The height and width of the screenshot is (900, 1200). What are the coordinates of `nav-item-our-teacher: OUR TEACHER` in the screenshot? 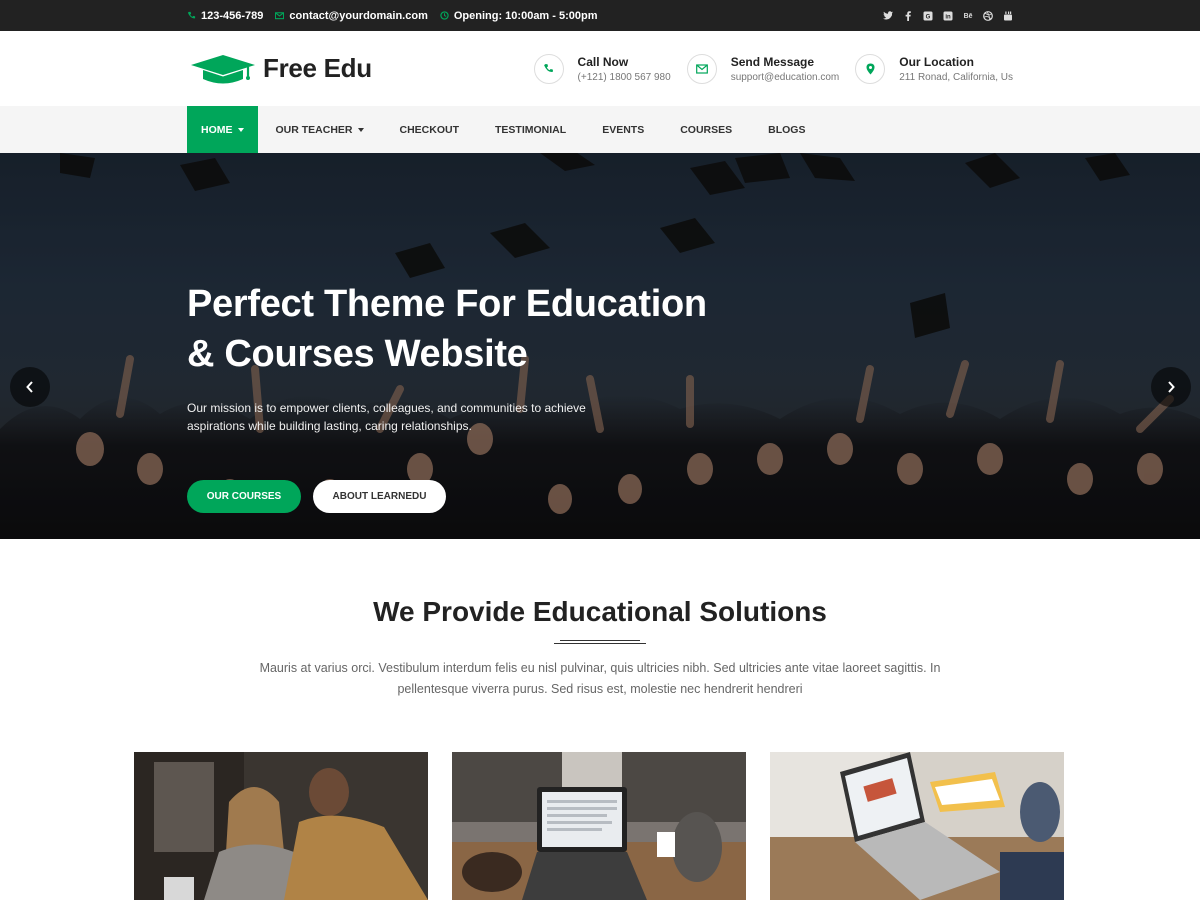 It's located at (320, 129).